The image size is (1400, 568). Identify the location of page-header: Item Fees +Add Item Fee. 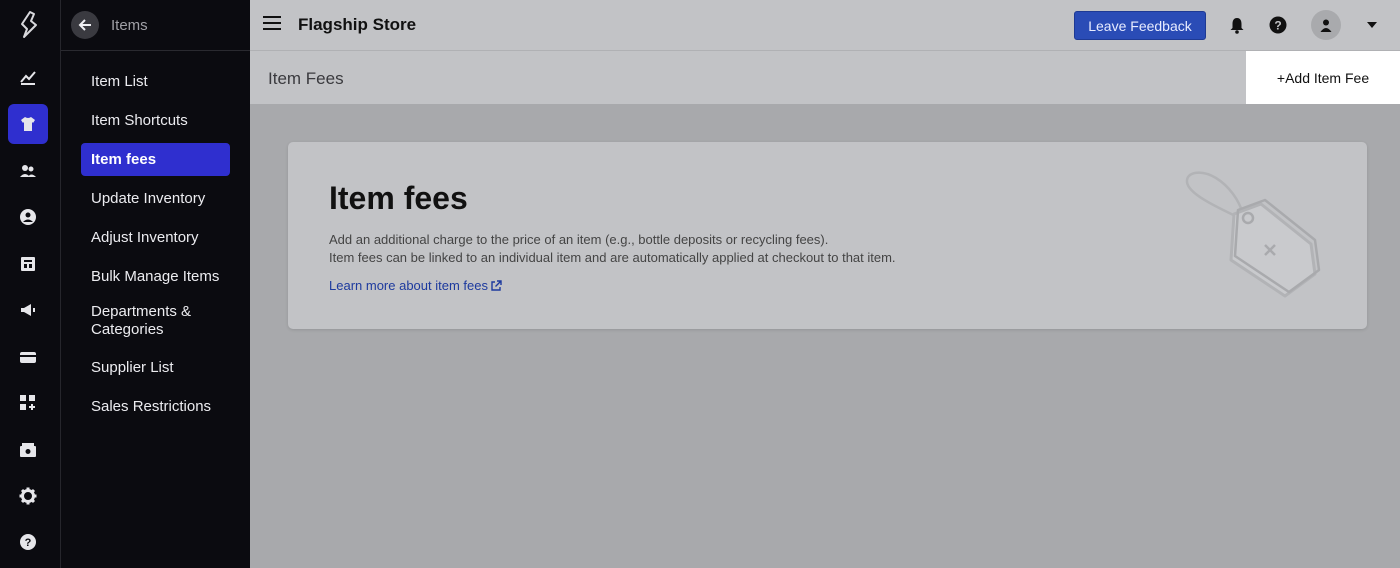
(825, 77).